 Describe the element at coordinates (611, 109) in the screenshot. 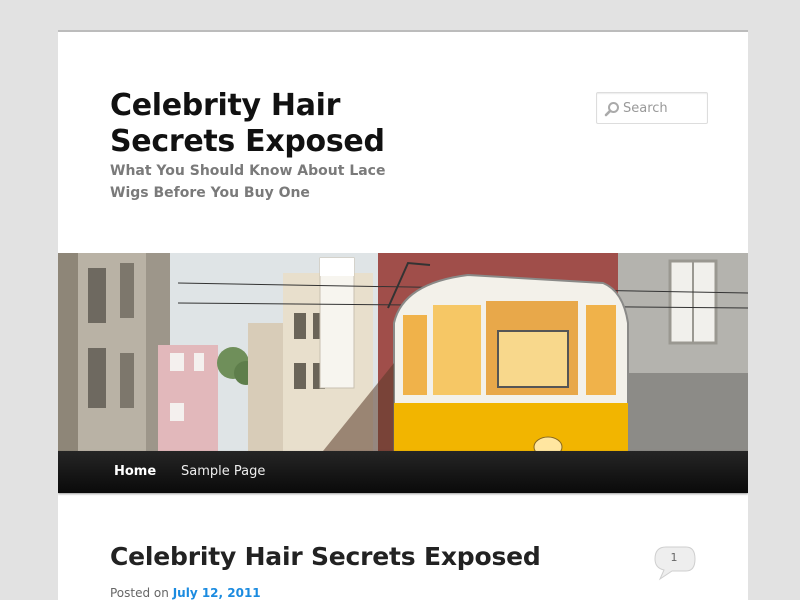

I see `search-icon` at that location.